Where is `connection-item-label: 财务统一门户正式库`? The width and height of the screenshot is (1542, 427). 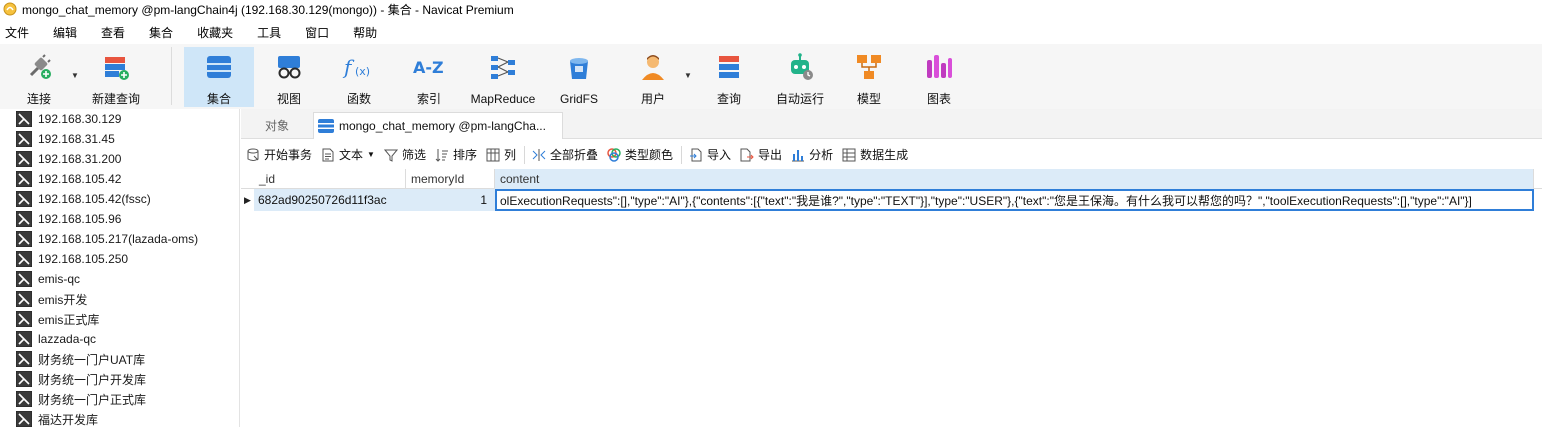
connection-item-label: 财务统一门户正式库 is located at coordinates (92, 399).